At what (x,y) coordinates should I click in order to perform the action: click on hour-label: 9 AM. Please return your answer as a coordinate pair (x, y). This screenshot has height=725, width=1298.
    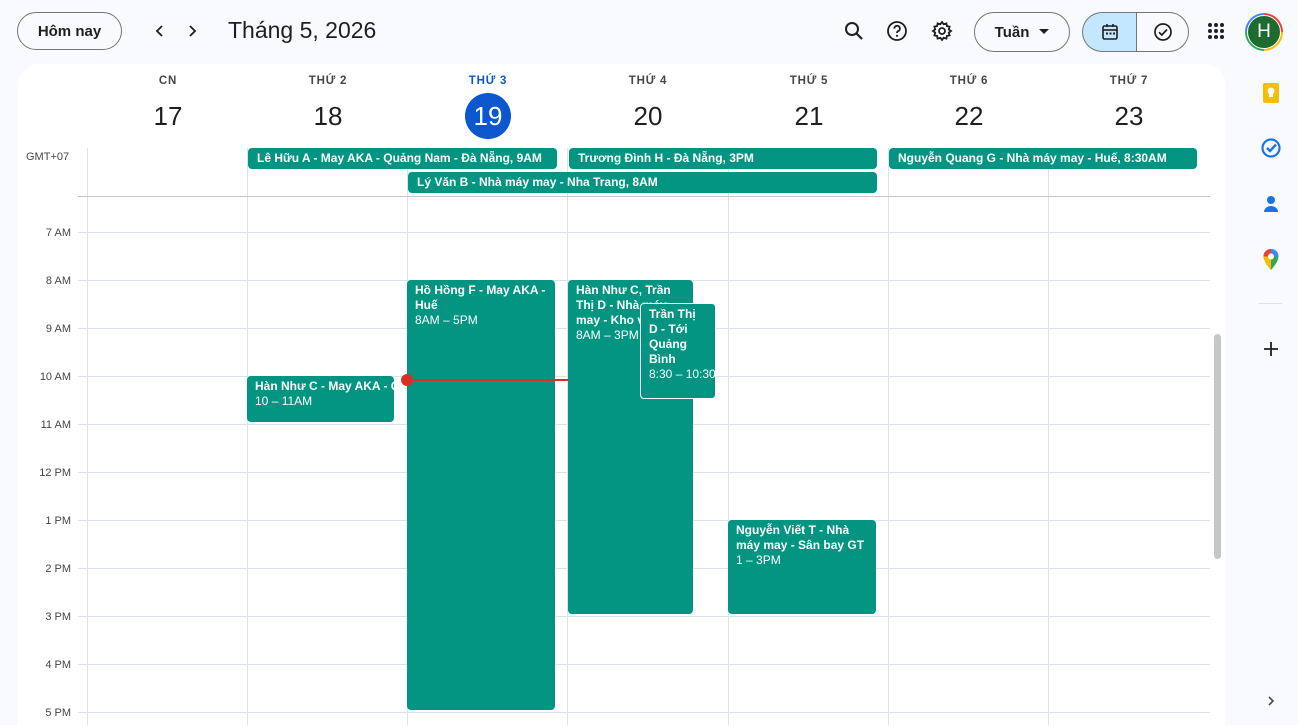
    Looking at the image, I should click on (58, 329).